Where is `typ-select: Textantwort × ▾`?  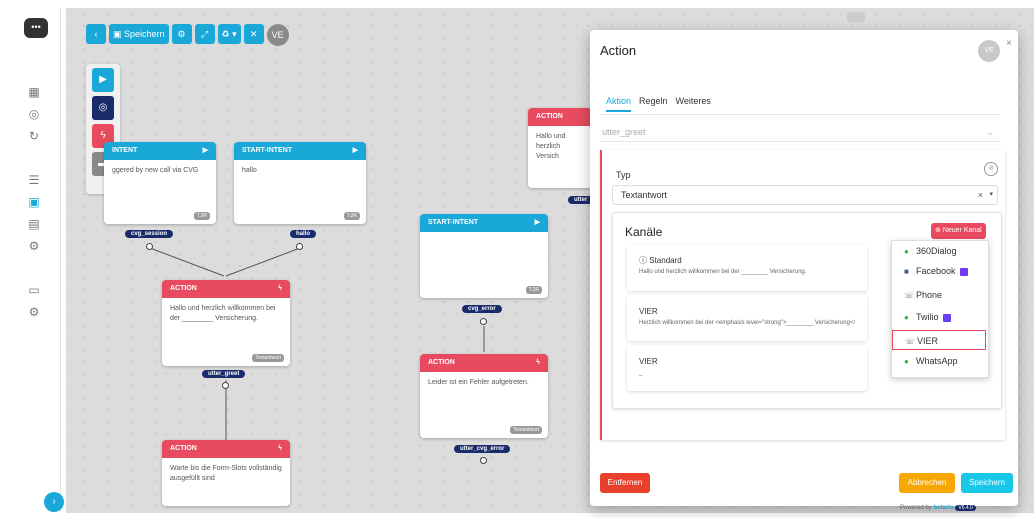 typ-select: Textantwort × ▾ is located at coordinates (805, 195).